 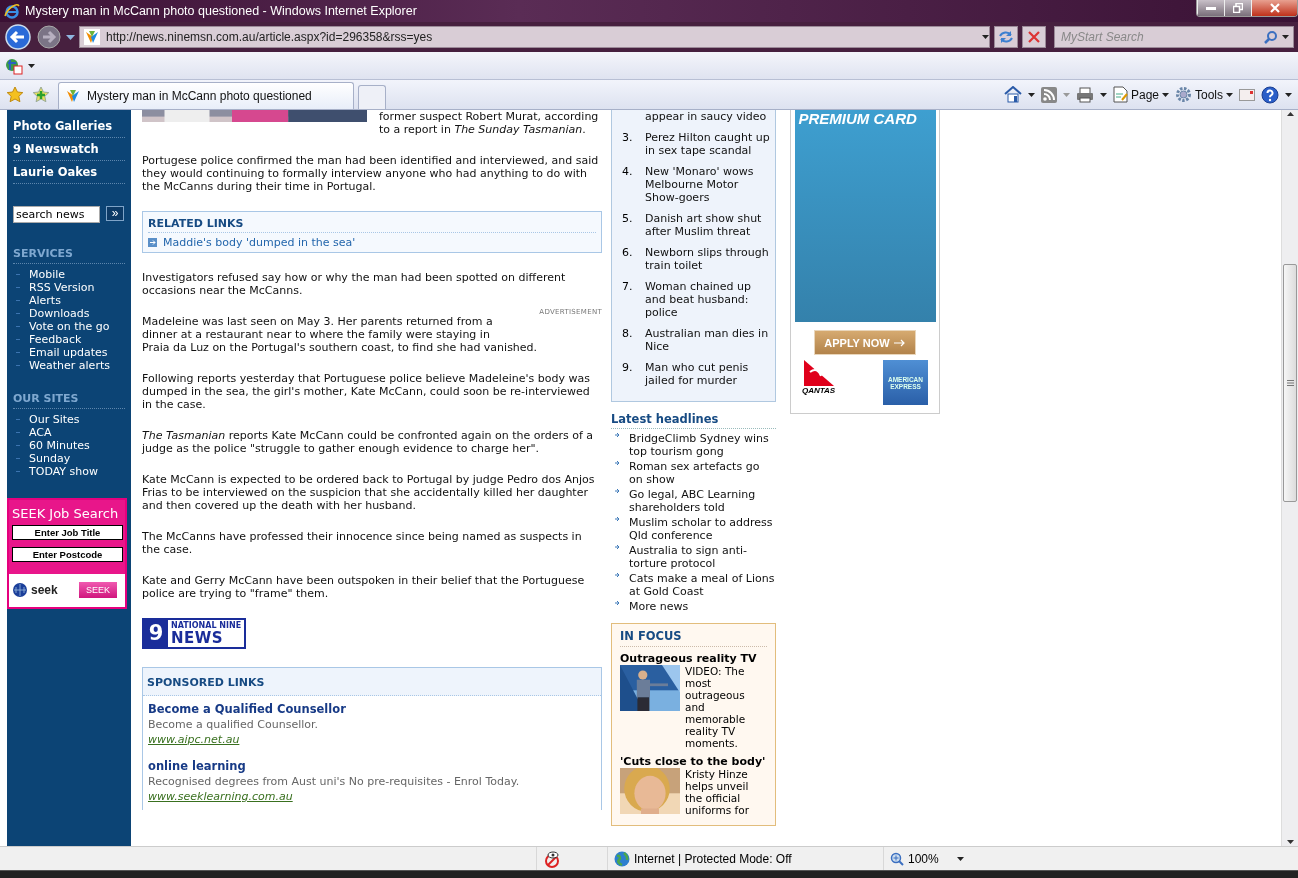 What do you see at coordinates (62, 287) in the screenshot?
I see `nav-link: RSS Version` at bounding box center [62, 287].